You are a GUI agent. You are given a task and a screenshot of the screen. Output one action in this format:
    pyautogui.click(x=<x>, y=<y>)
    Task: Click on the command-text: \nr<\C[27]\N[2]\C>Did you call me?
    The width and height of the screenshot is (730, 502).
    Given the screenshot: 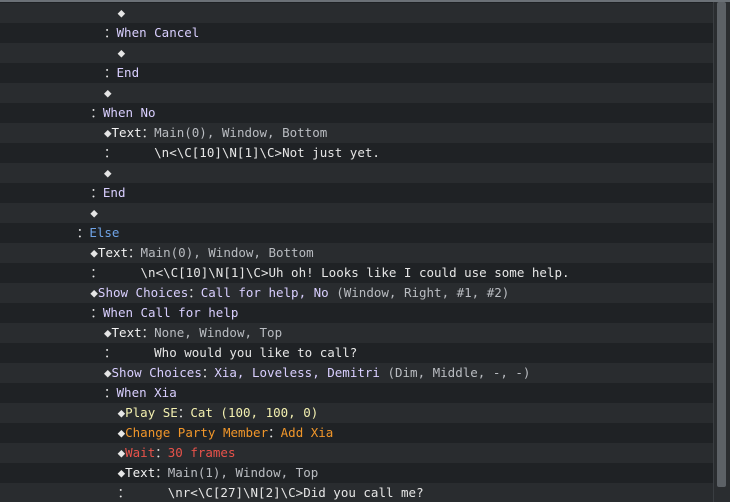 What is the action you would take?
    pyautogui.click(x=295, y=492)
    